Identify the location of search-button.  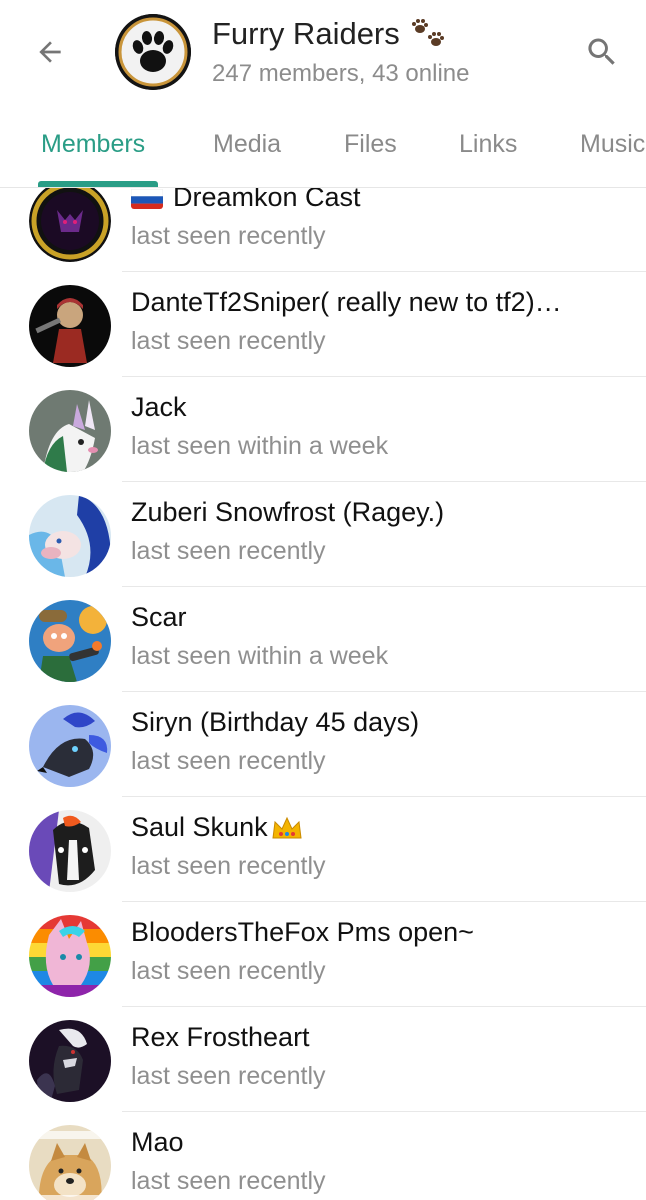
(602, 52).